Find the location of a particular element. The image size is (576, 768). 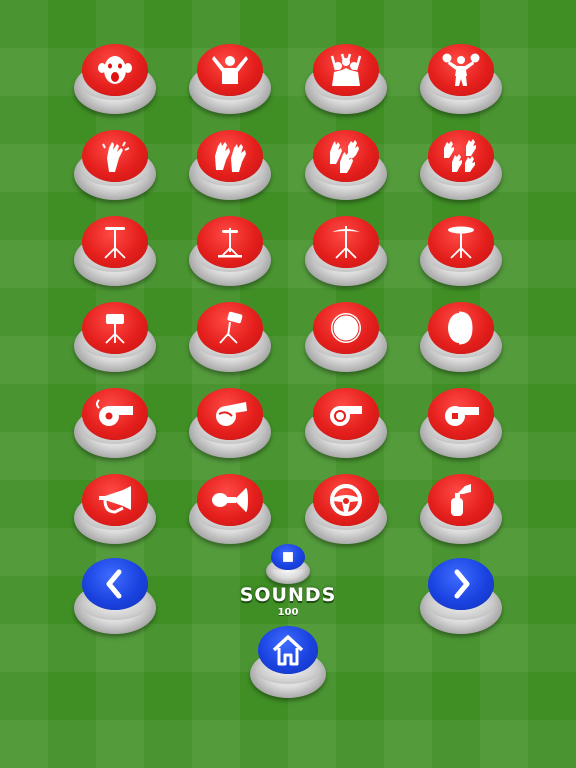

sound-button-cymbal-stand is located at coordinates (115, 251).